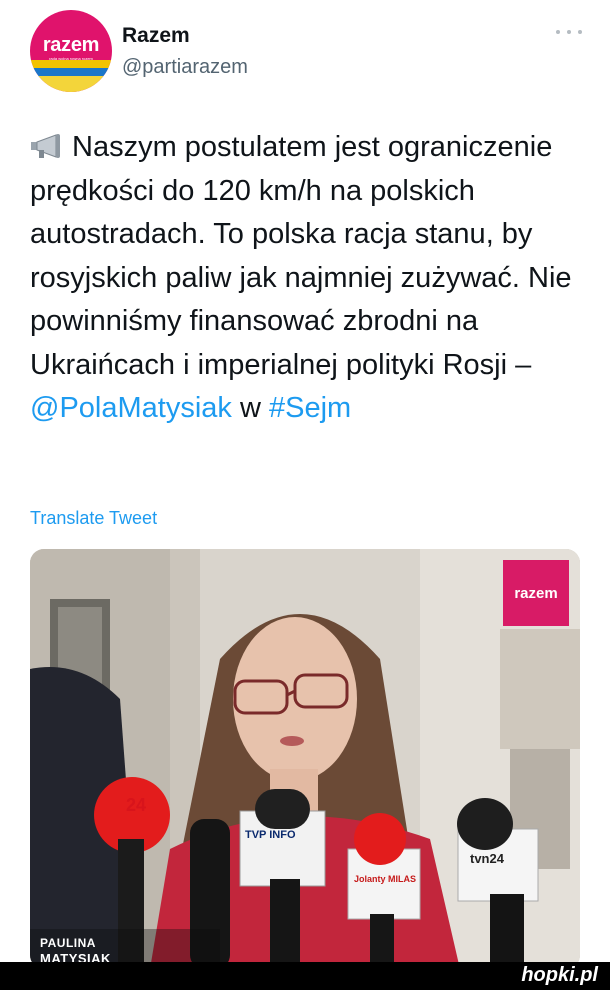  What do you see at coordinates (310, 408) in the screenshot?
I see `hashtag-link: #Sejm` at bounding box center [310, 408].